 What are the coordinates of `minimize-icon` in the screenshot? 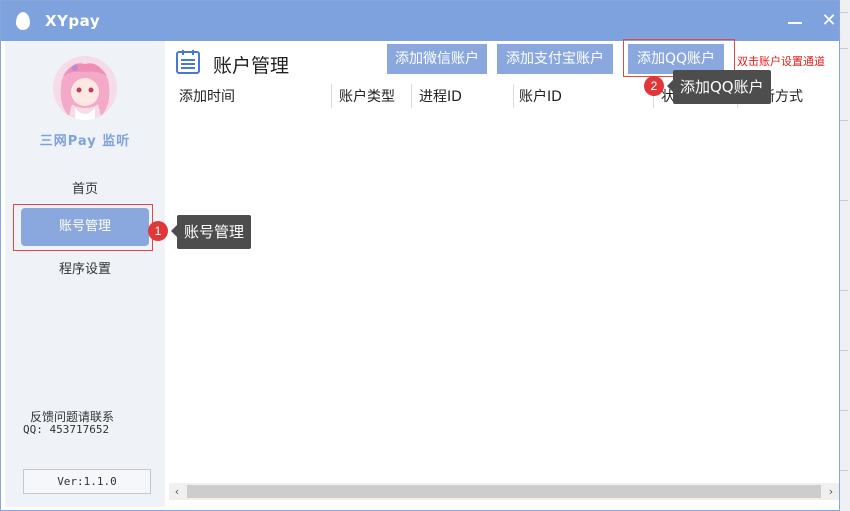 It's located at (795, 23).